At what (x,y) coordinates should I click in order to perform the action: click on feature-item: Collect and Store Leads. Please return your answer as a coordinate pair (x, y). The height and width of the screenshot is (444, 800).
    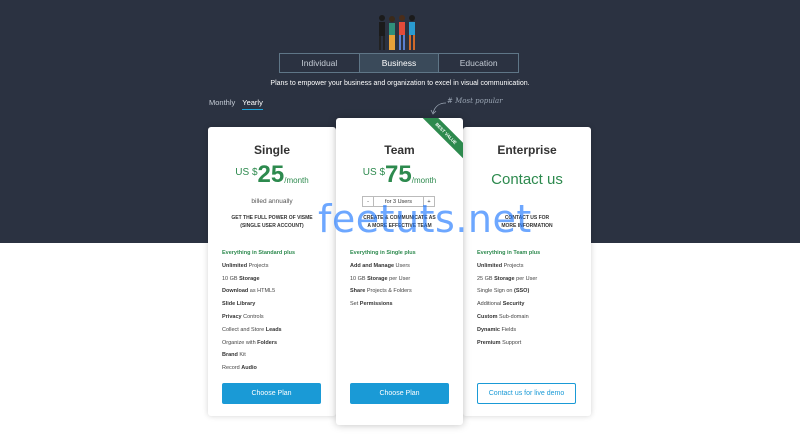
    Looking at the image, I should click on (258, 330).